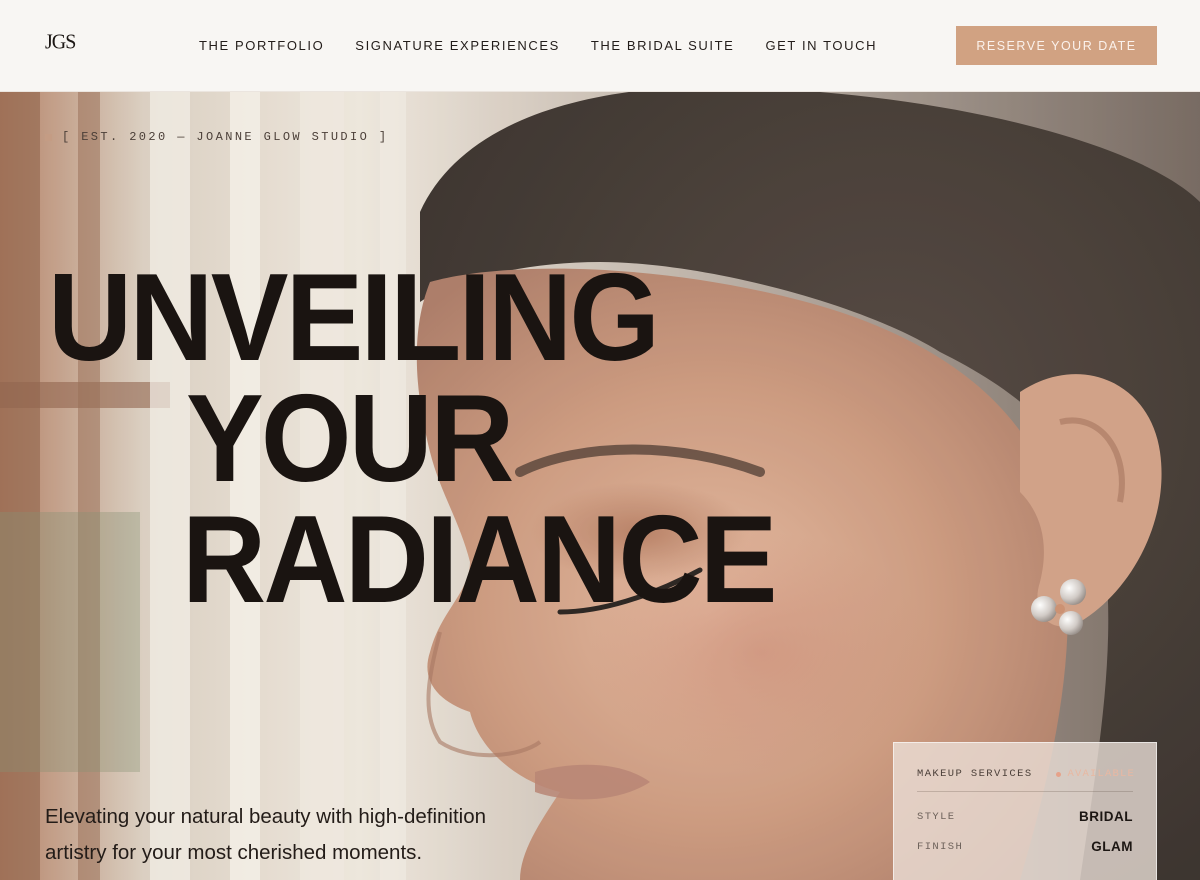 The image size is (1200, 880). What do you see at coordinates (48, 137) in the screenshot?
I see `square-bullet-icon` at bounding box center [48, 137].